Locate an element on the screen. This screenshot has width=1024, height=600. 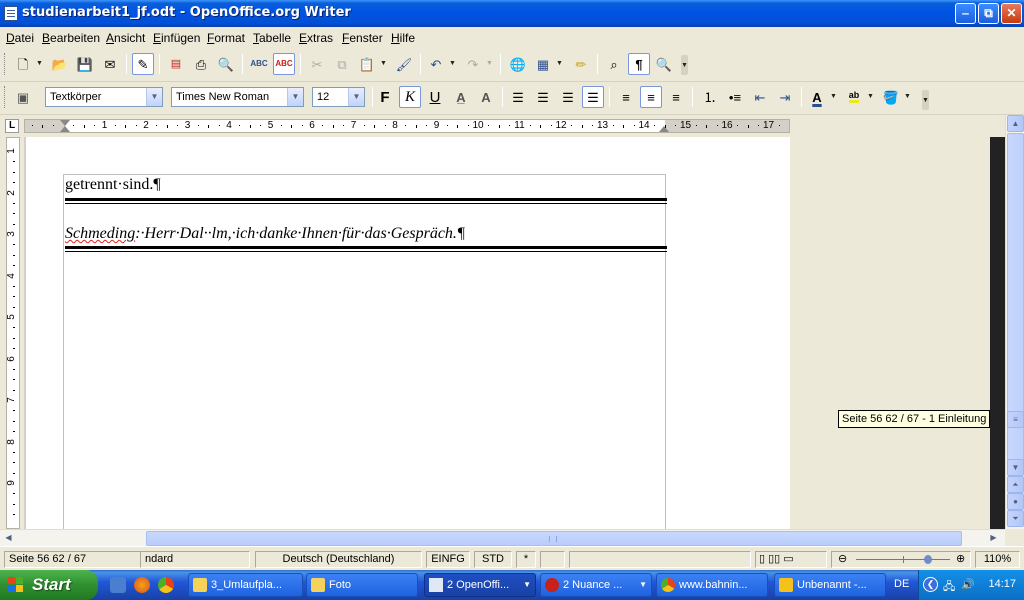
font-color-dropdown-arrow: ▼ is located at coordinates (833, 97).